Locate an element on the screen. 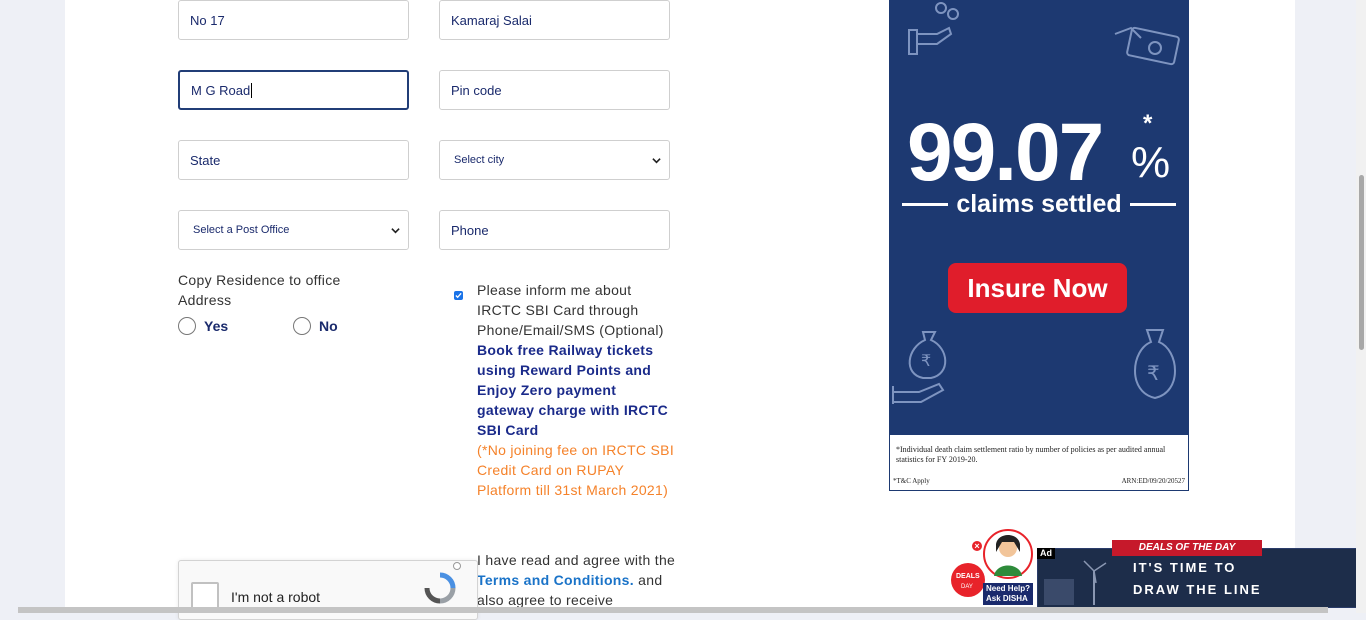 The height and width of the screenshot is (620, 1366). house-number-value: No 17 is located at coordinates (207, 20).